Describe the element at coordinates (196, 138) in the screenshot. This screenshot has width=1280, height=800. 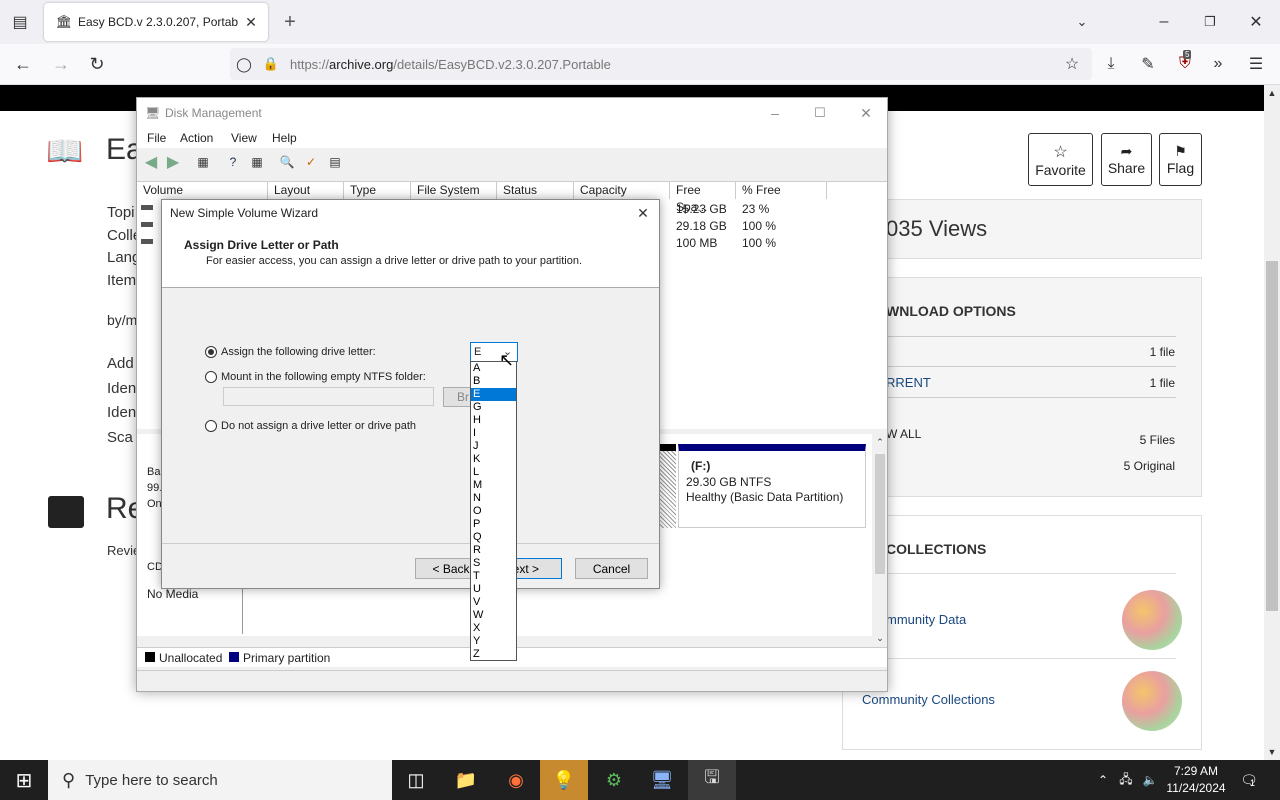
I see `menu-action: Action` at that location.